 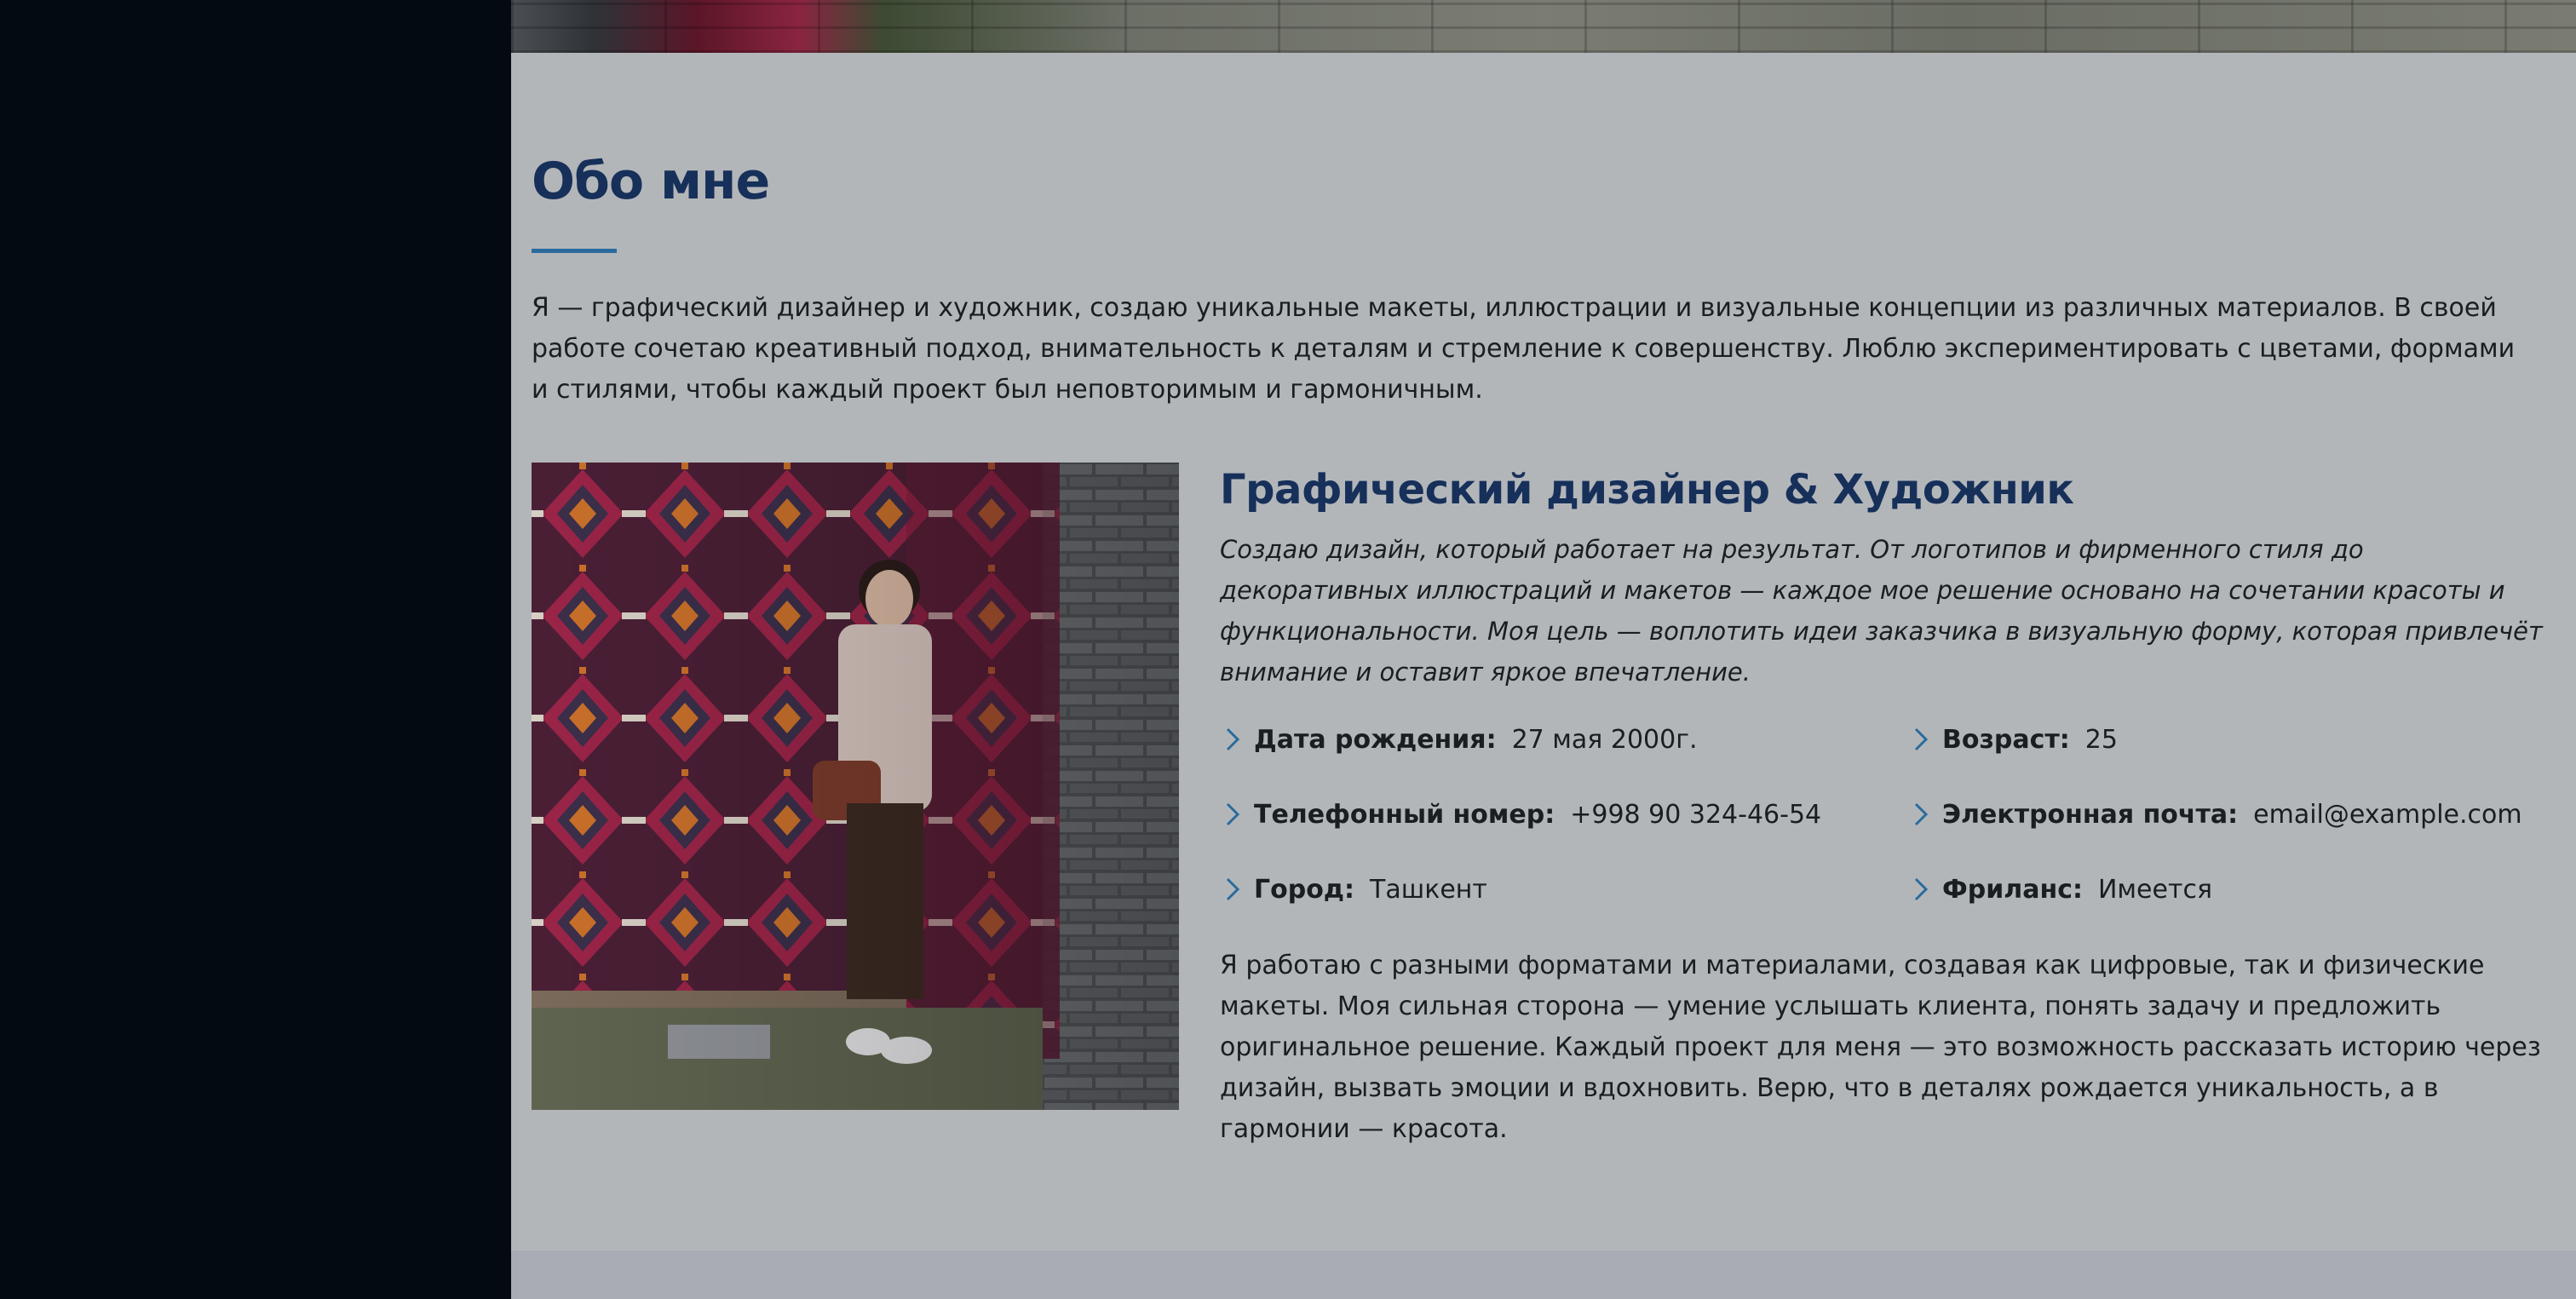 I want to click on fact-label: Электронная почта:, so click(x=2090, y=814).